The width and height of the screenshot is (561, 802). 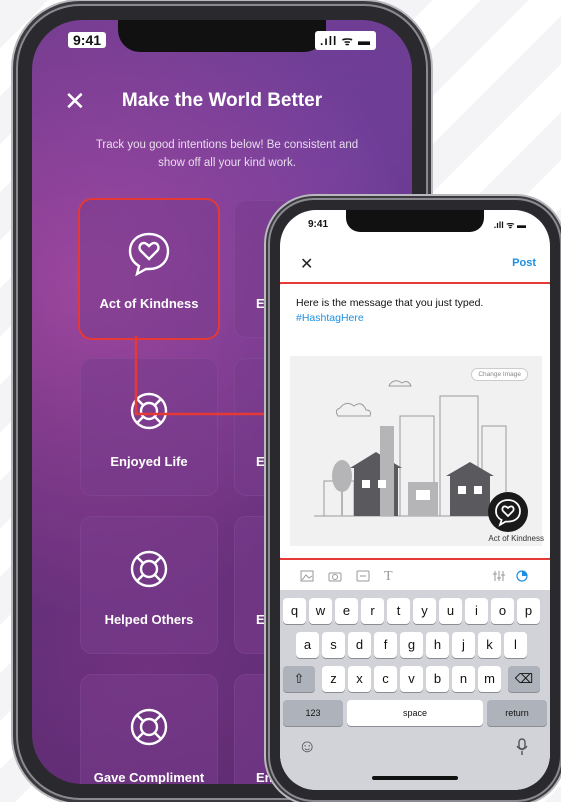 What do you see at coordinates (307, 576) in the screenshot?
I see `image-icon` at bounding box center [307, 576].